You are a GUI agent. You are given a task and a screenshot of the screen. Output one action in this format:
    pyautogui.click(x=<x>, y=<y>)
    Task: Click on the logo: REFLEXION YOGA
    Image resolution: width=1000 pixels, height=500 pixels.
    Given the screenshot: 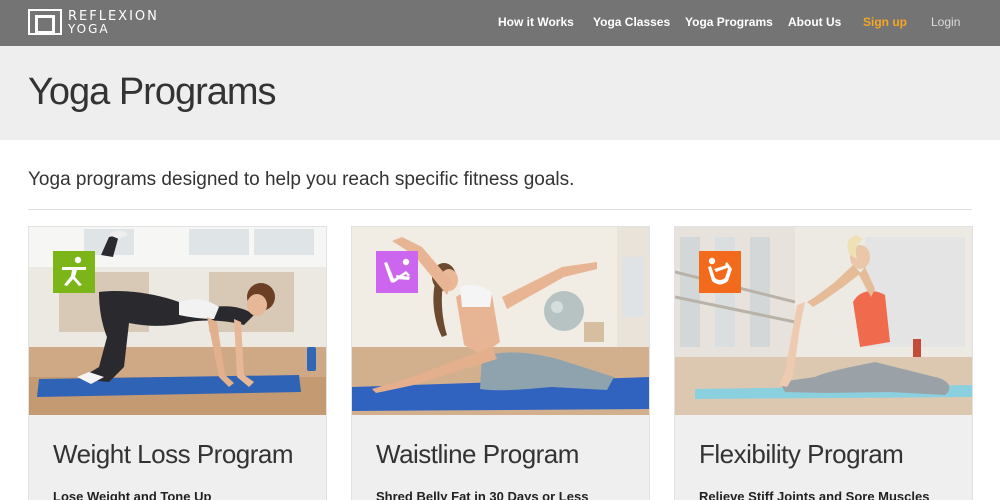 What is the action you would take?
    pyautogui.click(x=93, y=22)
    